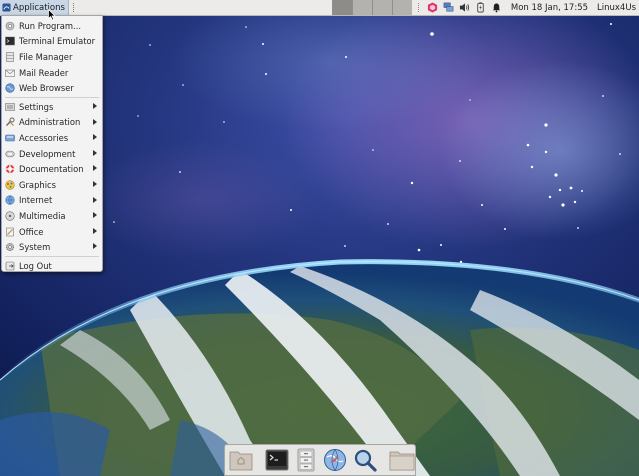 The image size is (639, 476). Describe the element at coordinates (549, 8) in the screenshot. I see `clock: Mon 18 Jan, 17:55` at that location.